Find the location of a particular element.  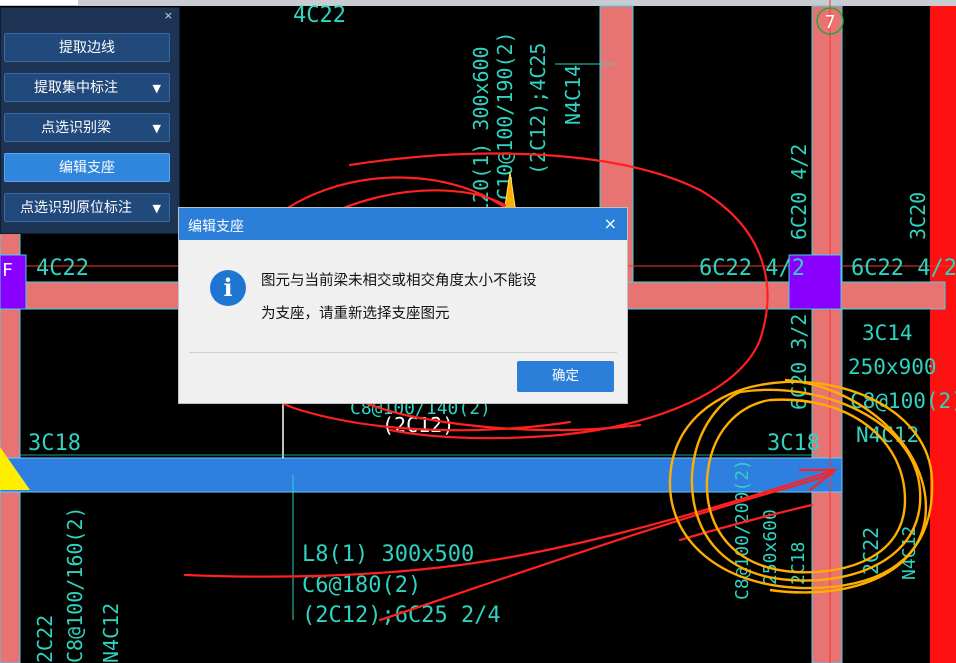

extract-edge-button: 提取边线 is located at coordinates (87, 47).